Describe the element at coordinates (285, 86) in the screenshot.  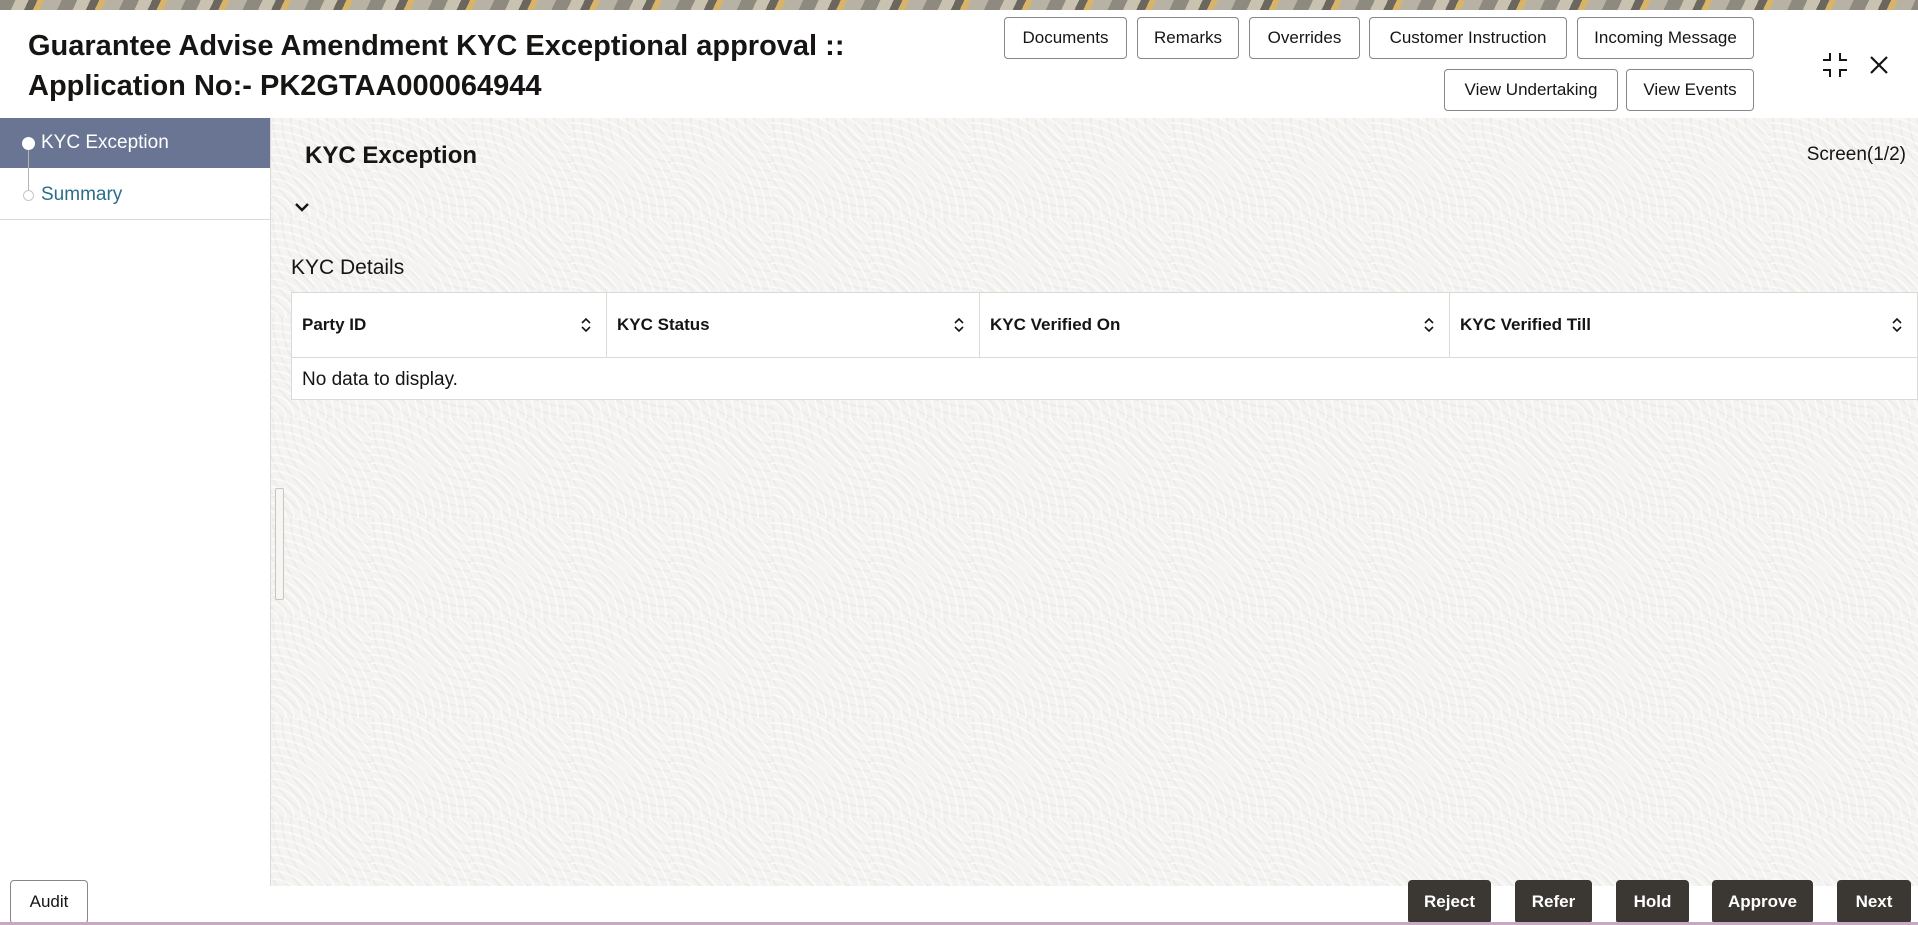
I see `title-line-2: Application No:- PK2GTAA000064944` at that location.